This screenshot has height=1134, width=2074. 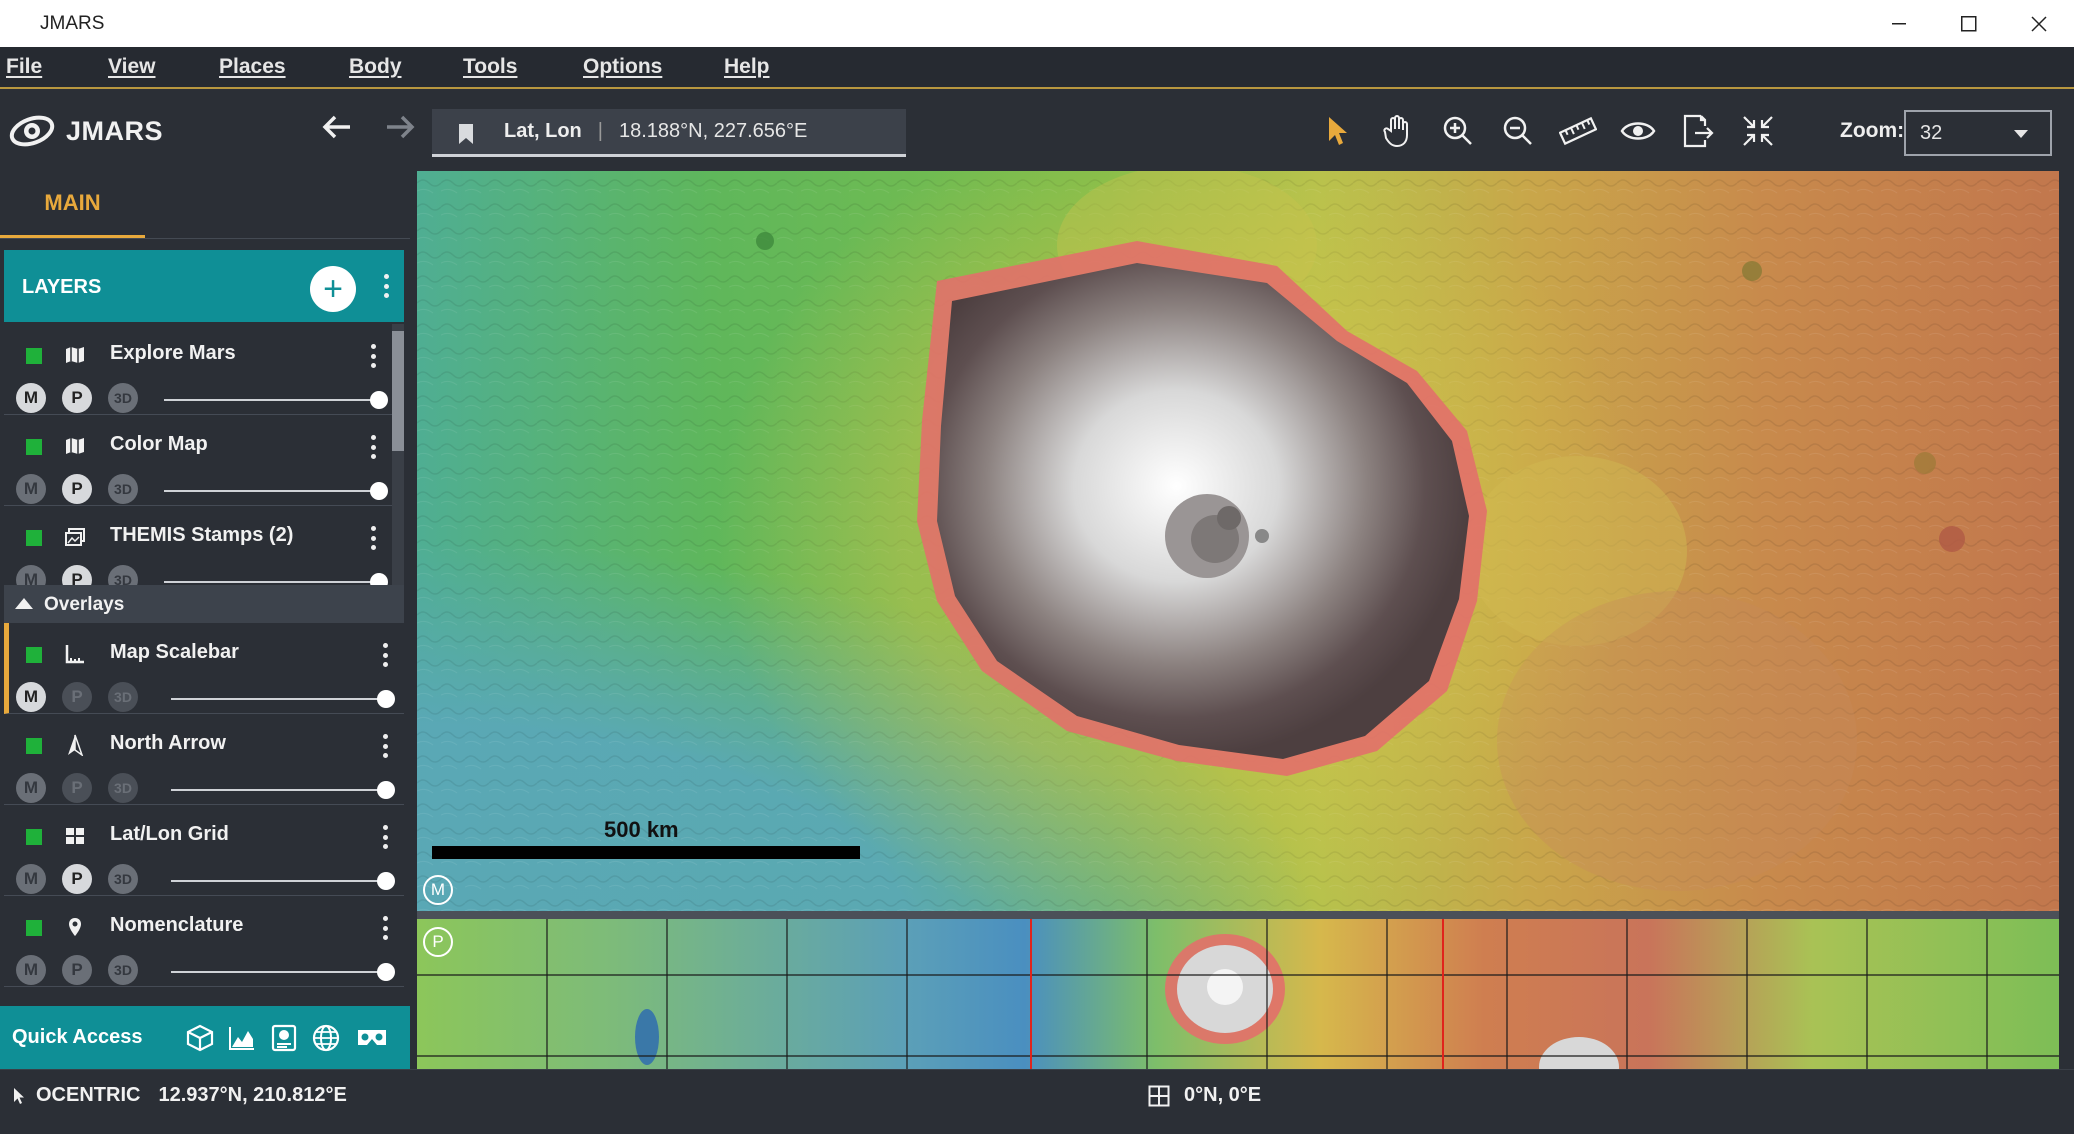 What do you see at coordinates (641, 829) in the screenshot?
I see `scalebar-label: 500 km` at bounding box center [641, 829].